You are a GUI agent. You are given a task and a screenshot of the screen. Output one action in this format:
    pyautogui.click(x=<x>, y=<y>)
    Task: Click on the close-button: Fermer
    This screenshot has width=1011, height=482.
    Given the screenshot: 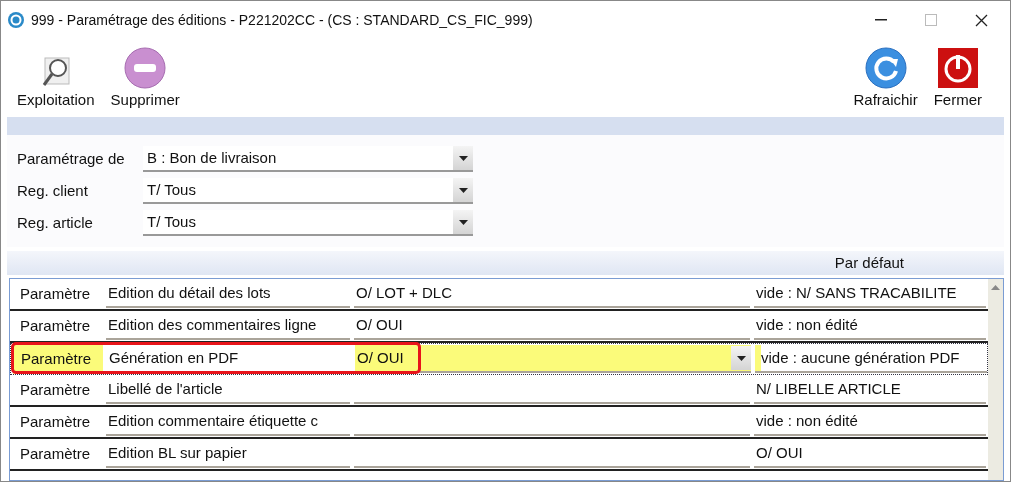 What is the action you would take?
    pyautogui.click(x=957, y=78)
    